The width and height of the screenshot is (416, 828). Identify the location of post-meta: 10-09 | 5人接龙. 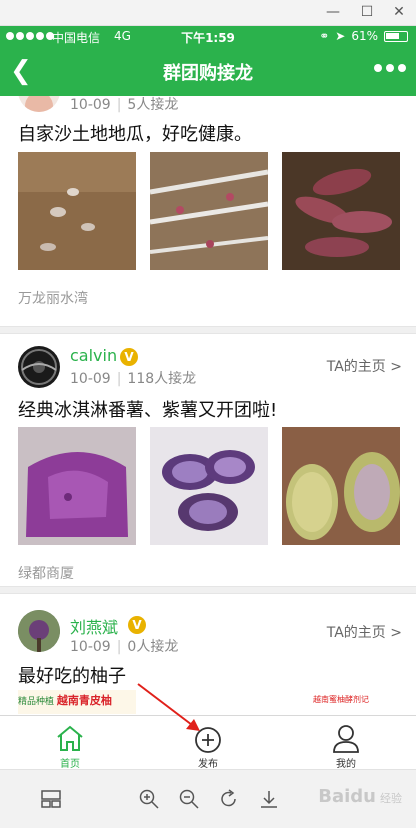
(124, 105).